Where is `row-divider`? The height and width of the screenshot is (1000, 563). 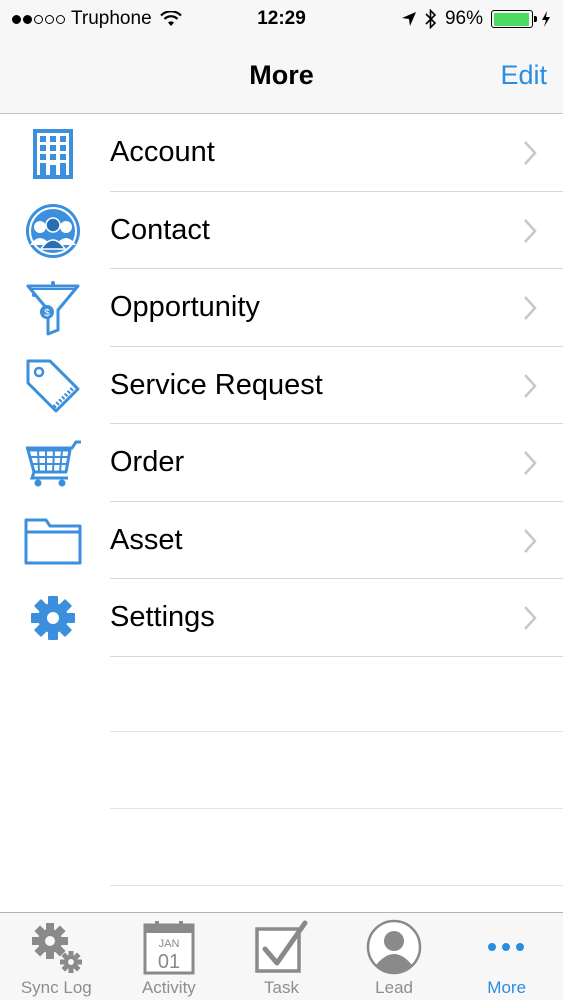 row-divider is located at coordinates (336, 656).